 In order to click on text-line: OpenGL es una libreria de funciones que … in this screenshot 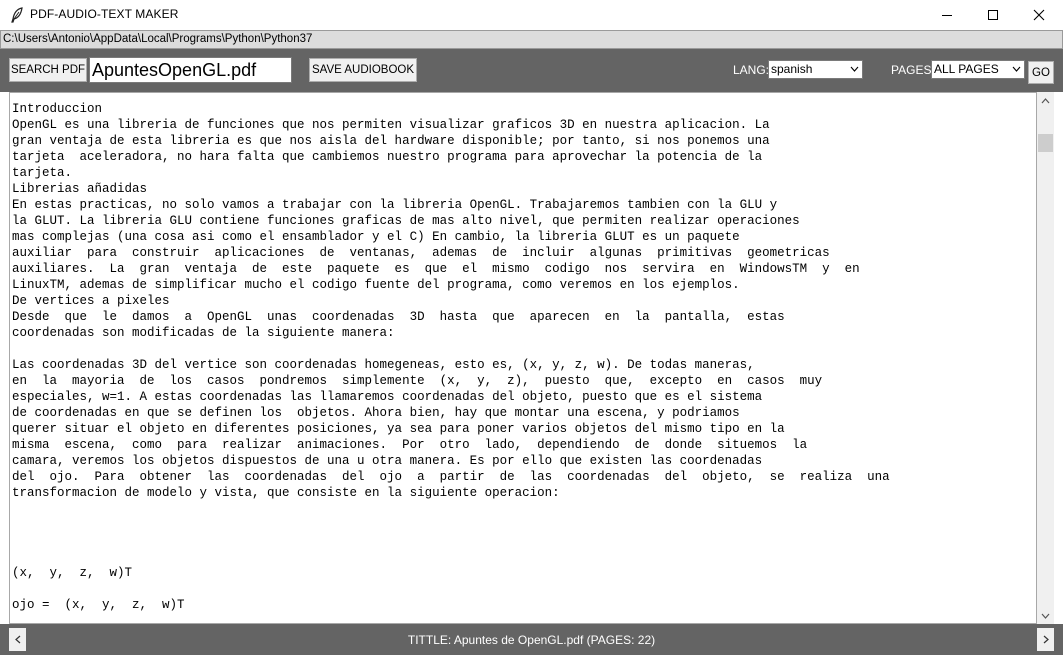, I will do `click(391, 125)`.